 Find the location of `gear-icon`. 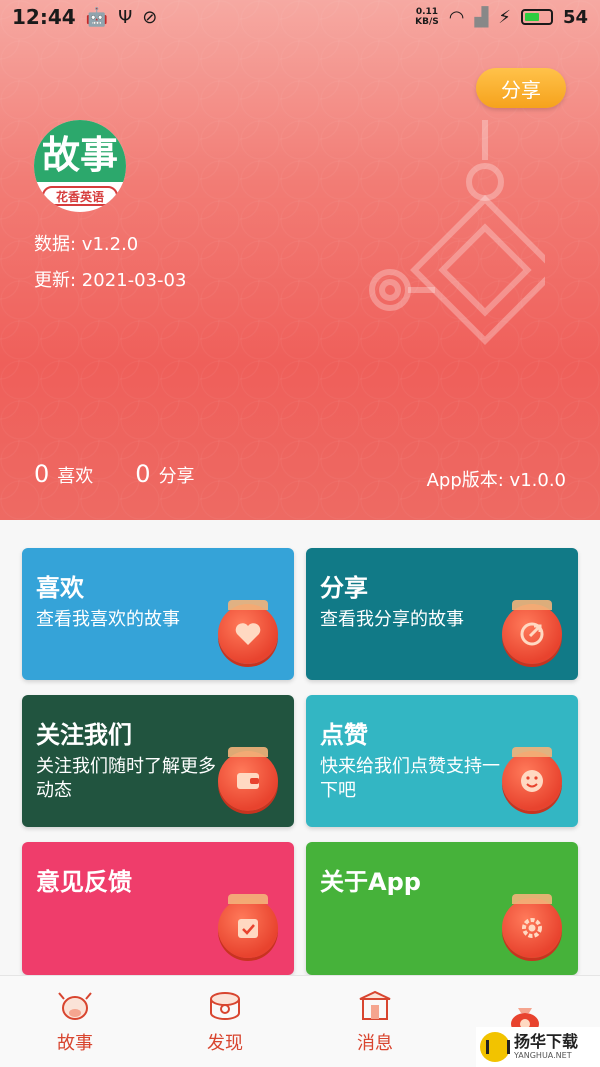

gear-icon is located at coordinates (532, 926).